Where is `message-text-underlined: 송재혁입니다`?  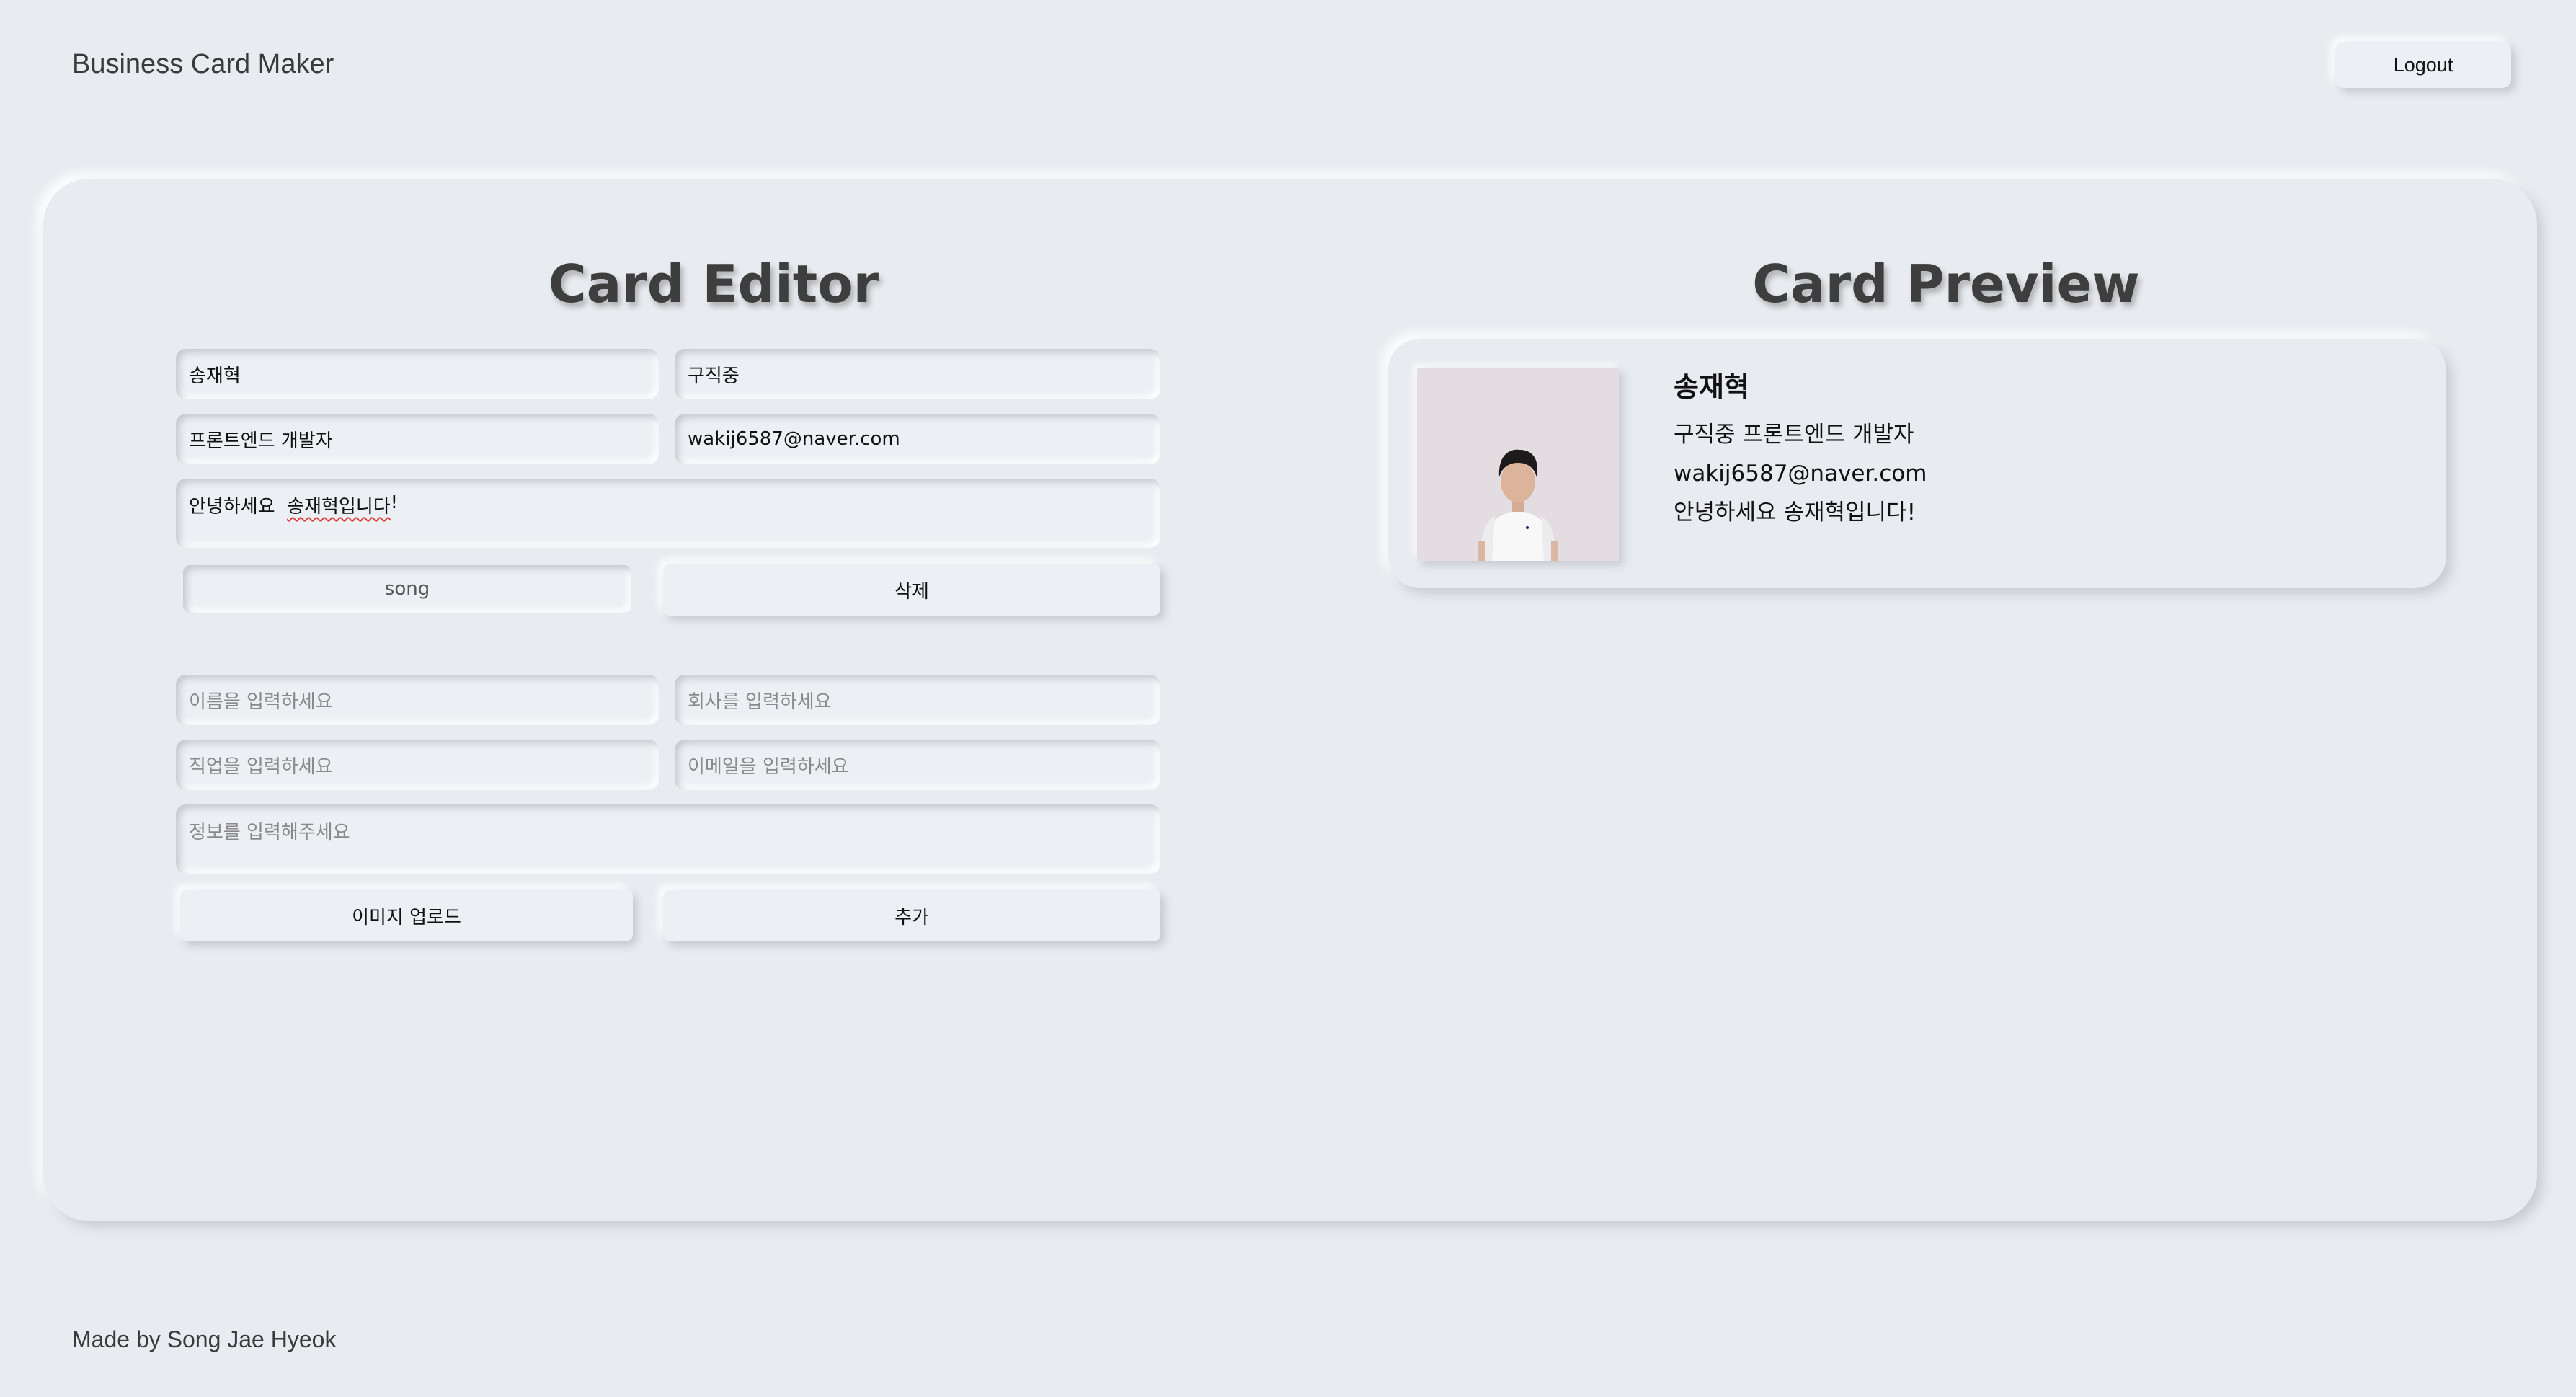 message-text-underlined: 송재혁입니다 is located at coordinates (339, 507).